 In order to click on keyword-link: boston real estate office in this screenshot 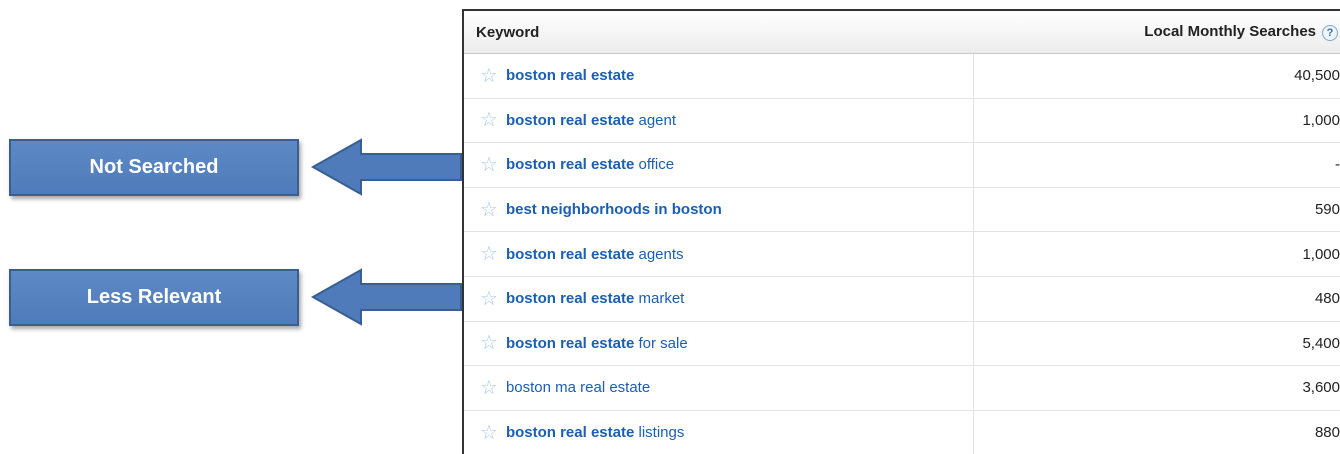, I will do `click(590, 164)`.